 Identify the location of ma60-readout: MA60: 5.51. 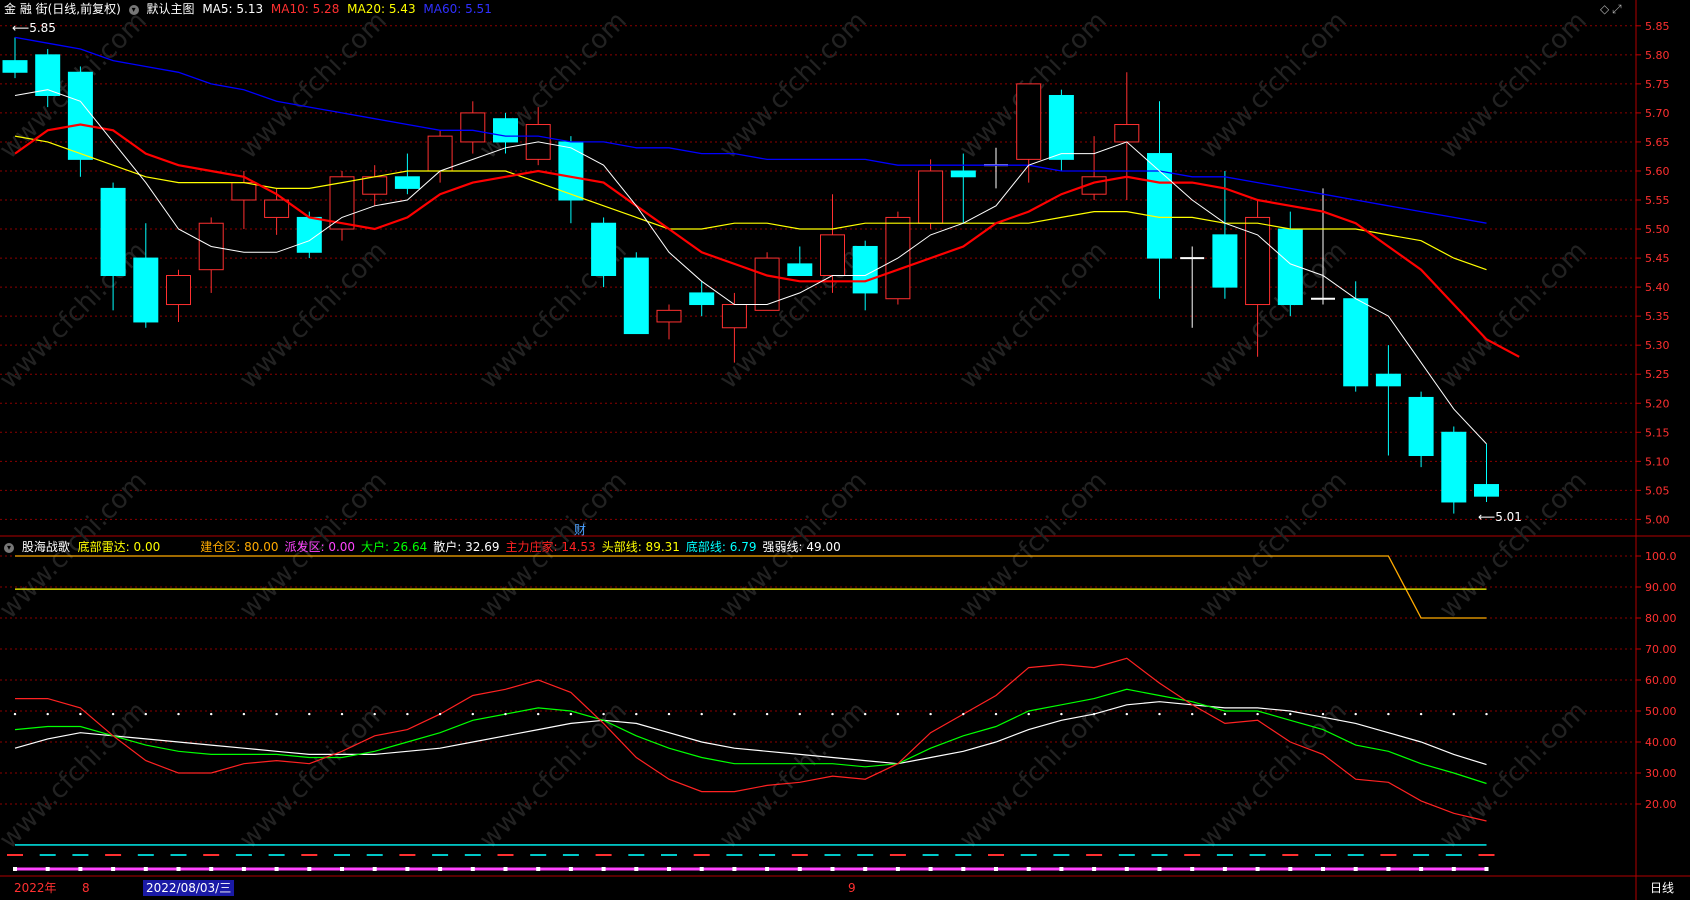
(457, 9).